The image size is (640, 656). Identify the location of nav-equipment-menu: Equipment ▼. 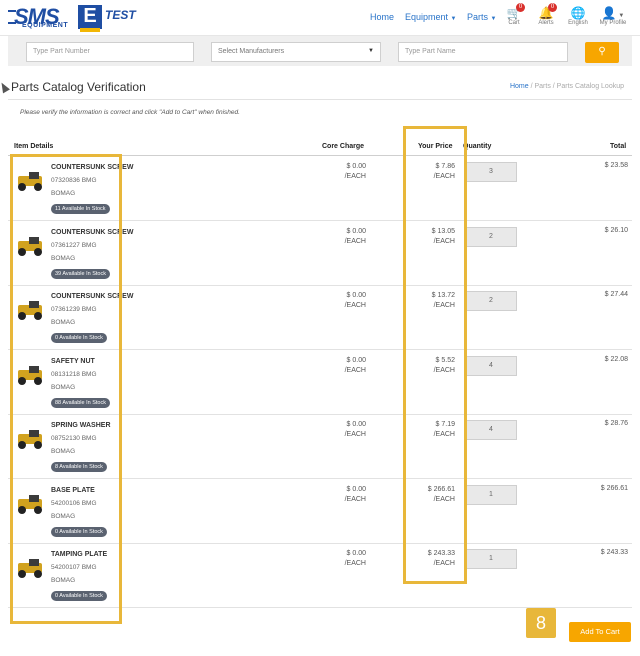
(431, 17).